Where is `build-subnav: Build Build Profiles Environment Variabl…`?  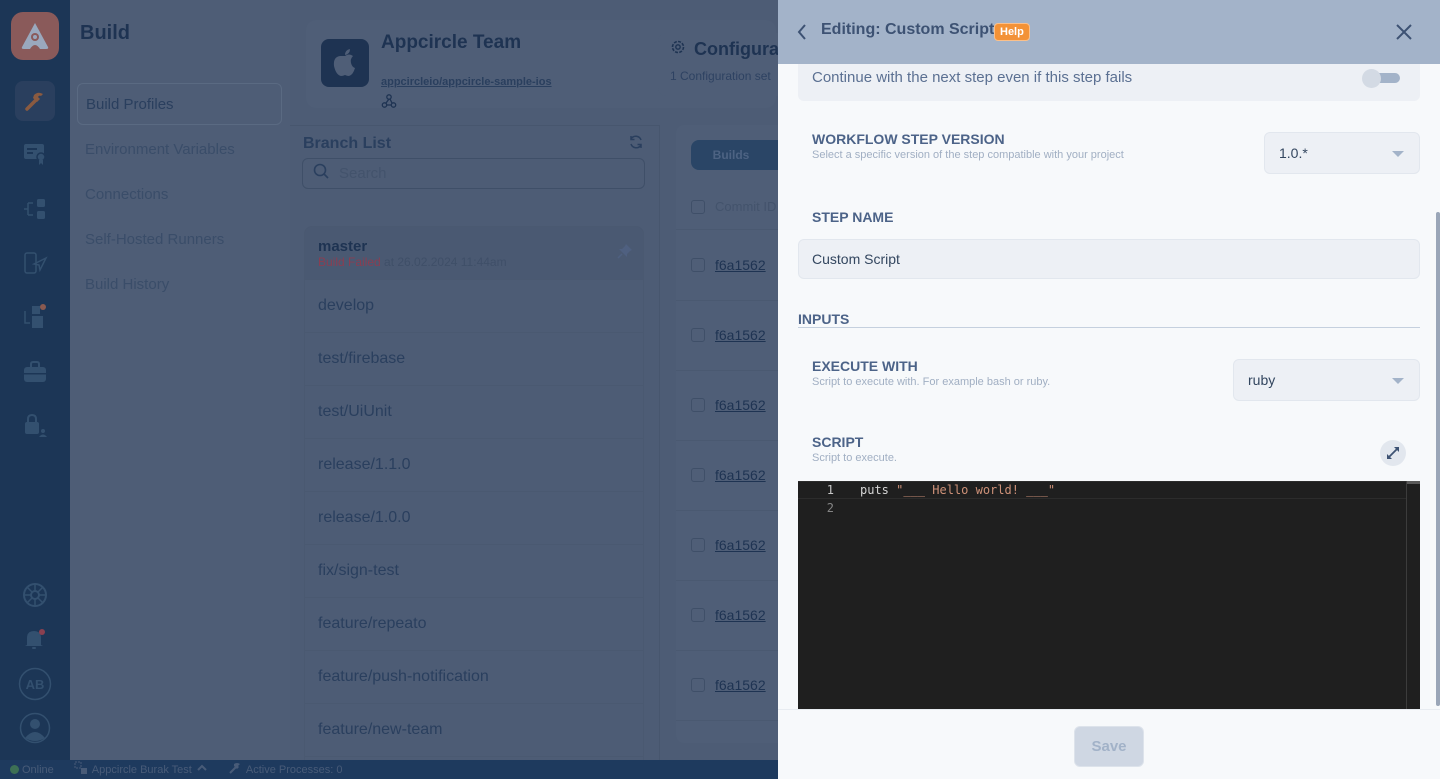 build-subnav: Build Build Profiles Environment Variabl… is located at coordinates (180, 380).